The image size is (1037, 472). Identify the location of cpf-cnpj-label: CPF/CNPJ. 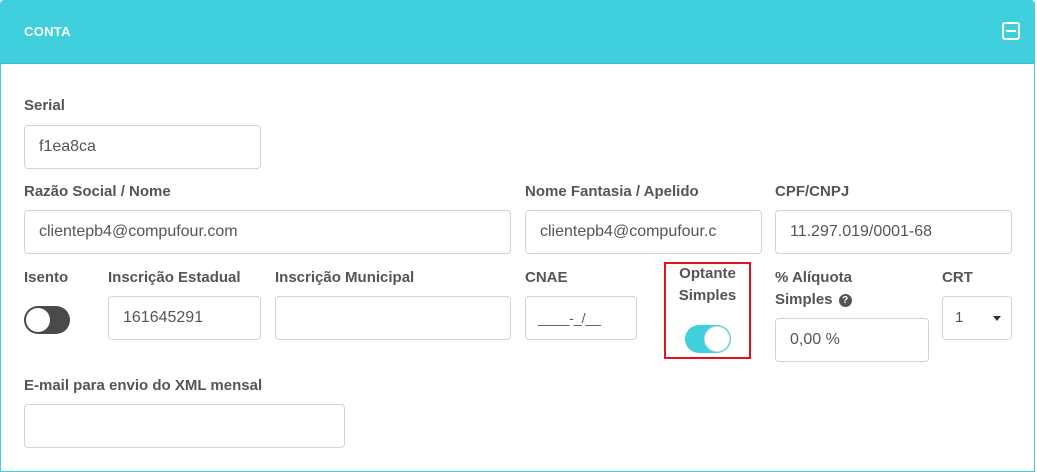
(812, 191).